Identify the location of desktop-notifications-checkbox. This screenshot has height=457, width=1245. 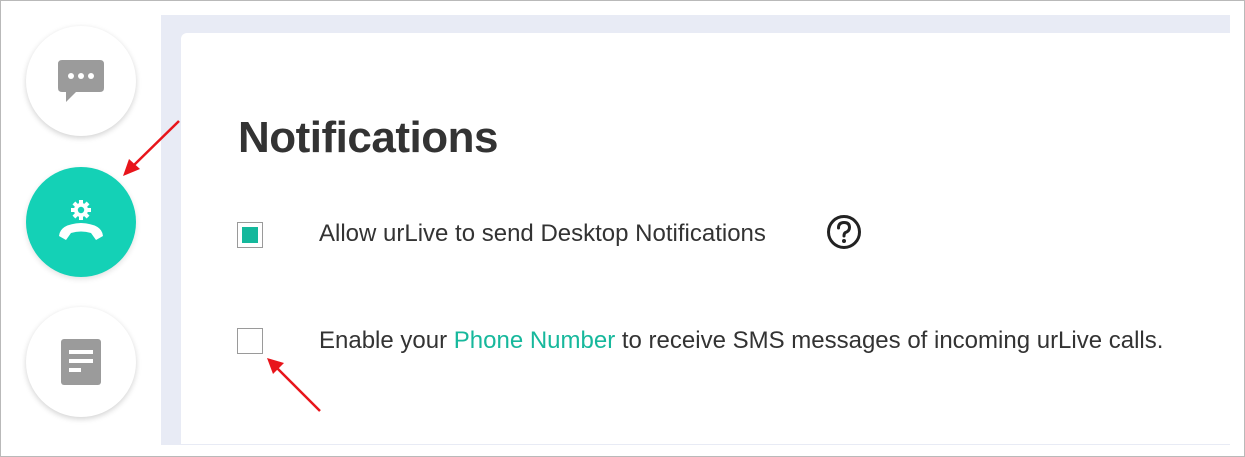
(250, 235).